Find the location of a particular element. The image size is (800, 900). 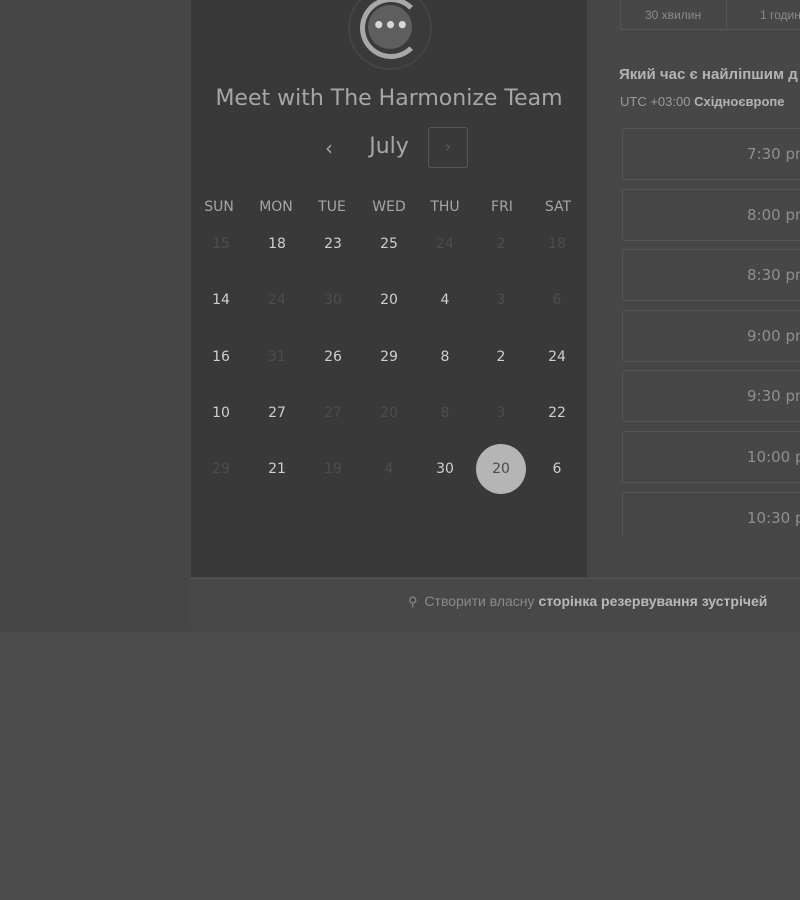

weekday-label: SUN is located at coordinates (219, 207).